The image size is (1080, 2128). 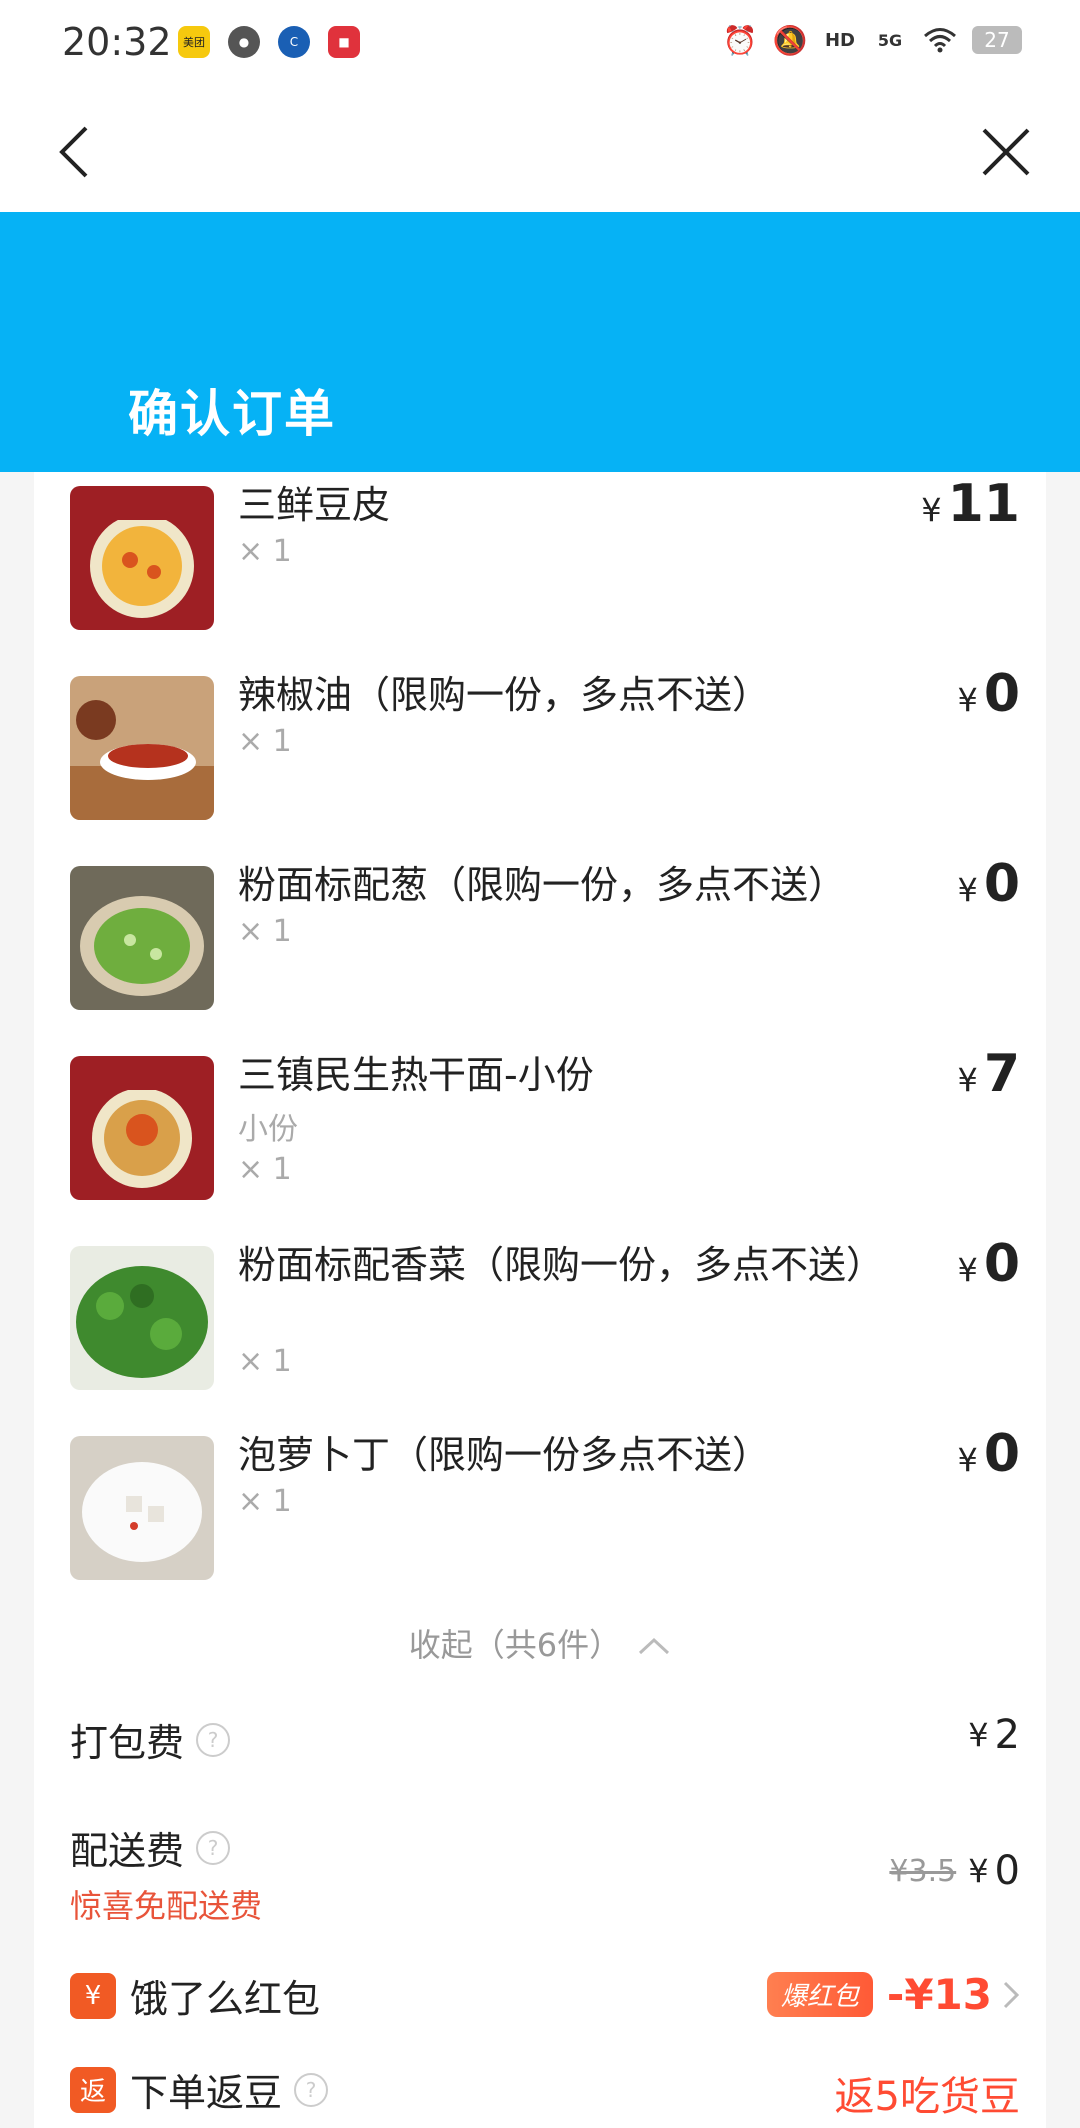 What do you see at coordinates (654, 1646) in the screenshot?
I see `chevron-up-icon` at bounding box center [654, 1646].